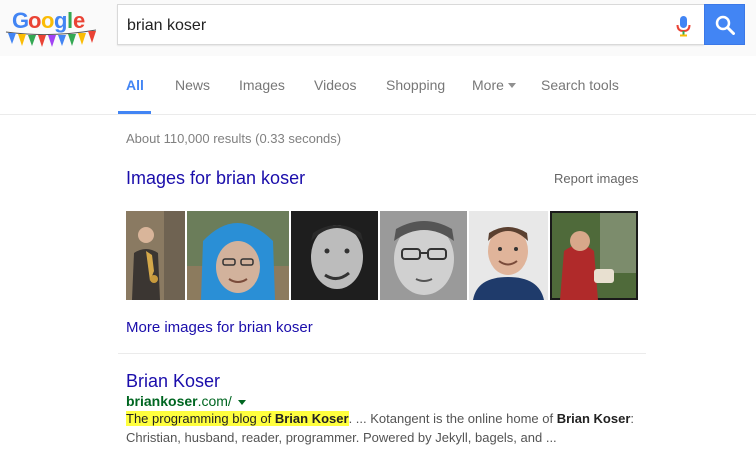  What do you see at coordinates (60, 20) in the screenshot?
I see `svg-text: g` at bounding box center [60, 20].